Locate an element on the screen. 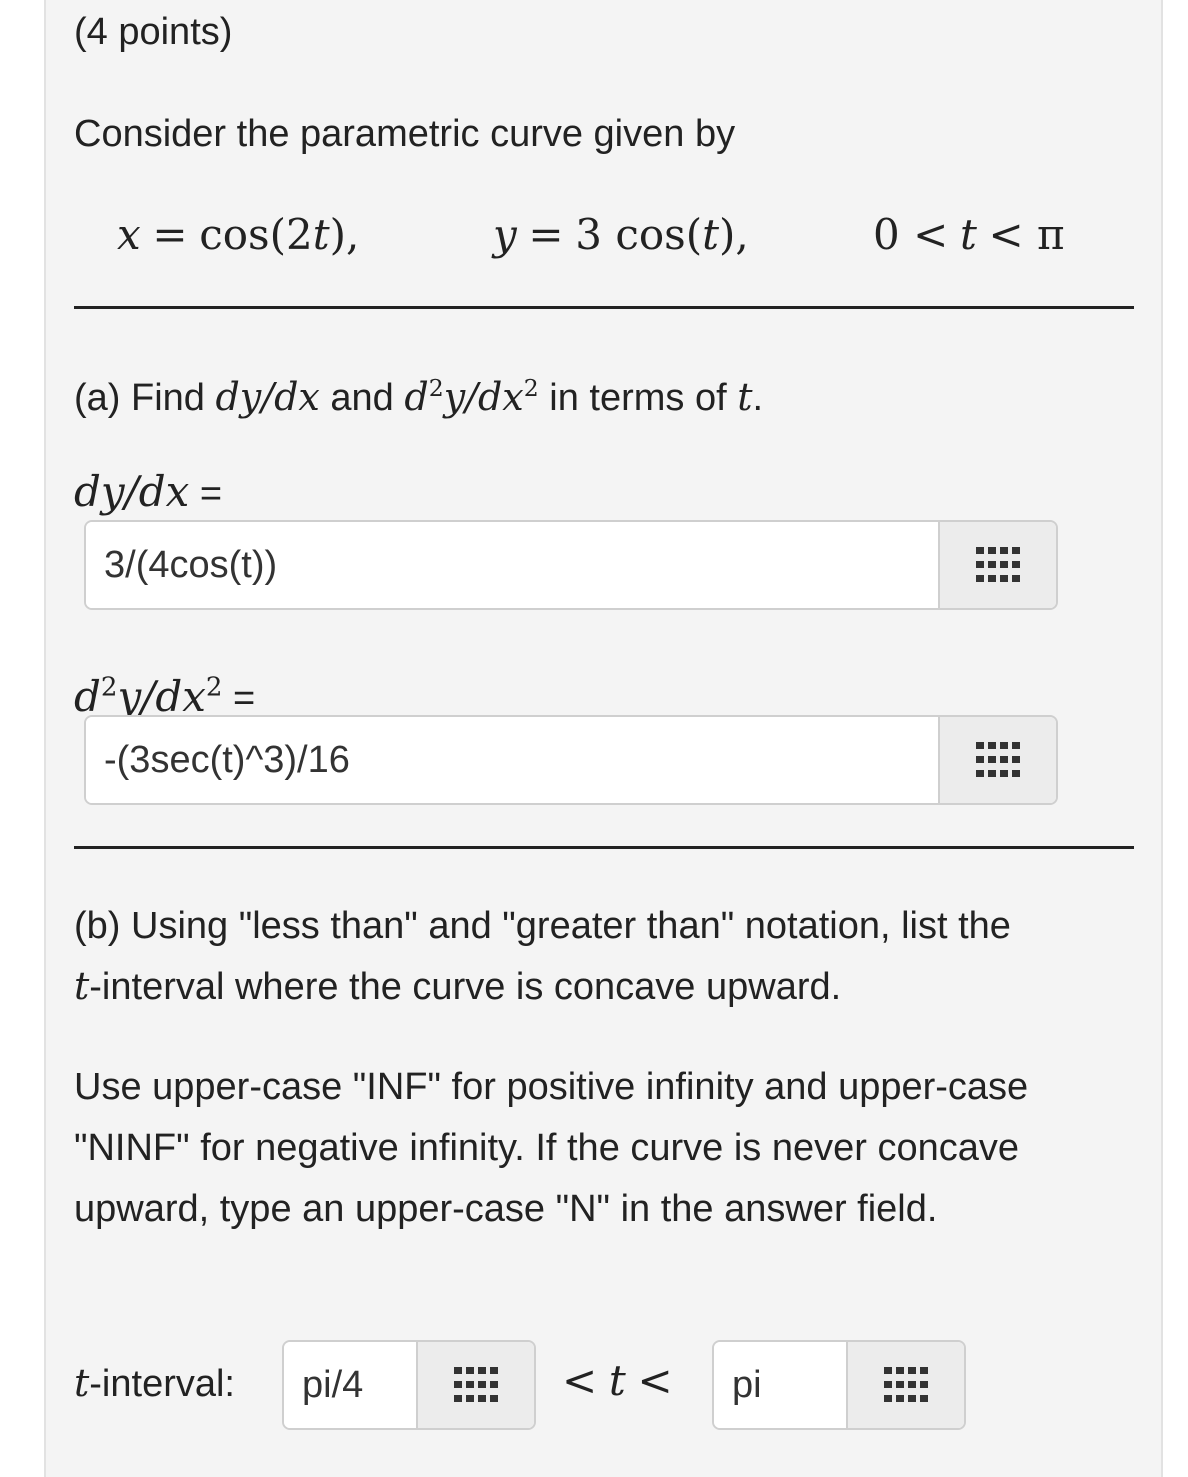 Image resolution: width=1188 pixels, height=1477 pixels. dydx-label: dy/dx = is located at coordinates (148, 491).